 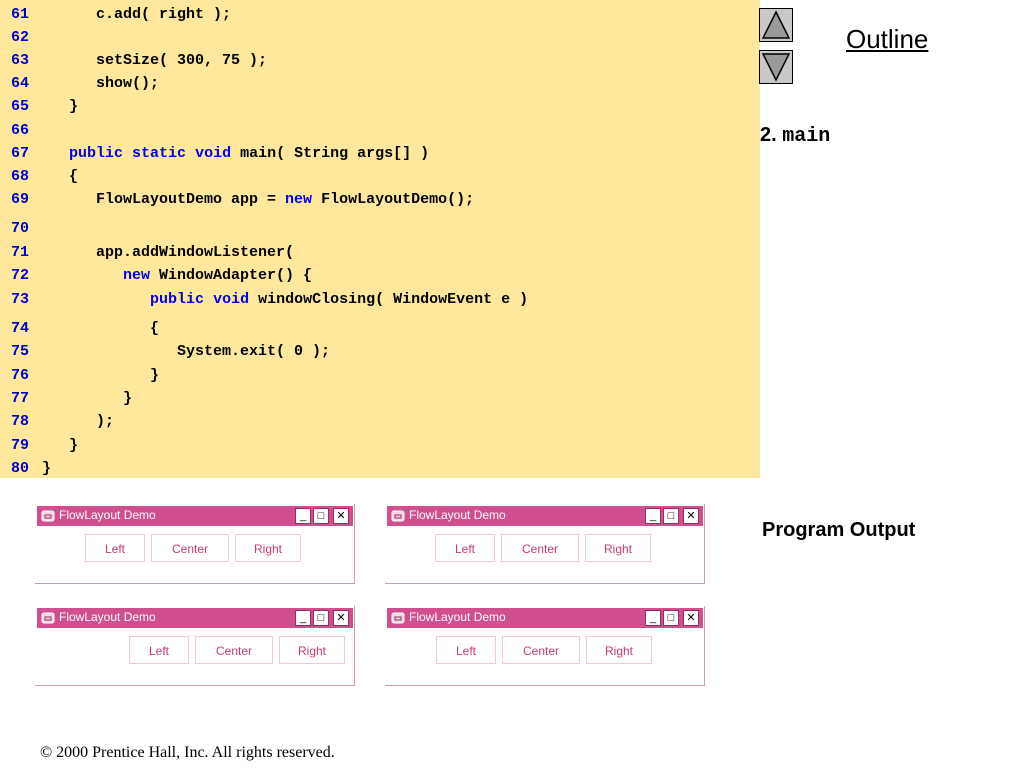 I want to click on line-number: 61, so click(x=20, y=14).